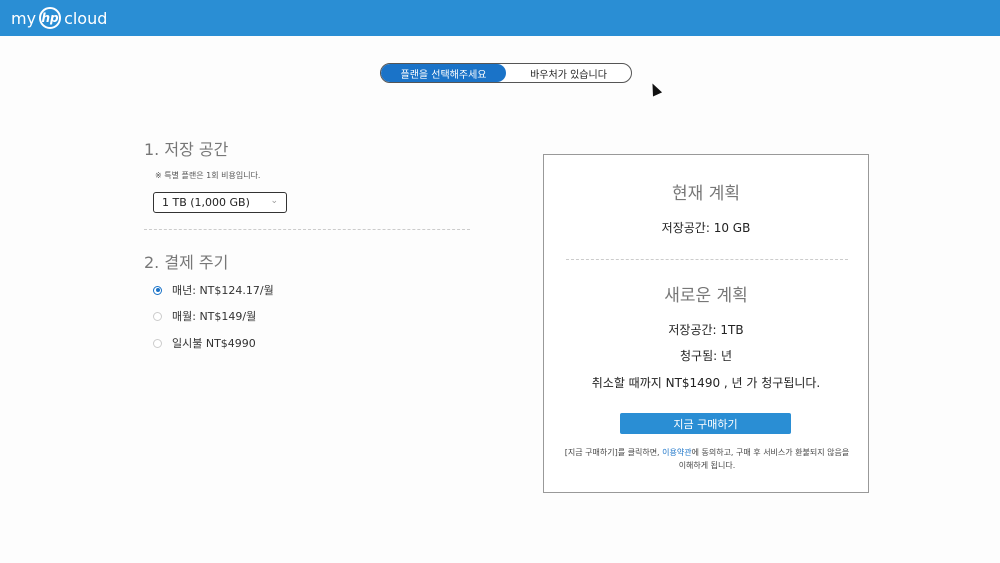 Image resolution: width=1000 pixels, height=563 pixels. What do you see at coordinates (86, 18) in the screenshot?
I see `logo-cloud-text: cloud` at bounding box center [86, 18].